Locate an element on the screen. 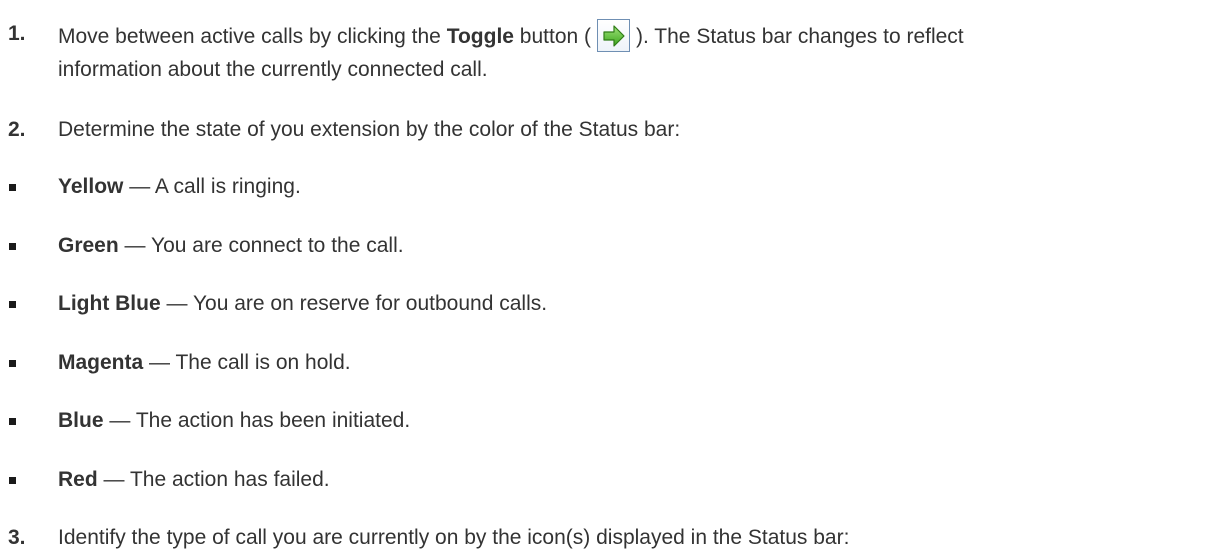 The image size is (1215, 556). list-item-text: Yellow — A call is ringing. is located at coordinates (179, 187).